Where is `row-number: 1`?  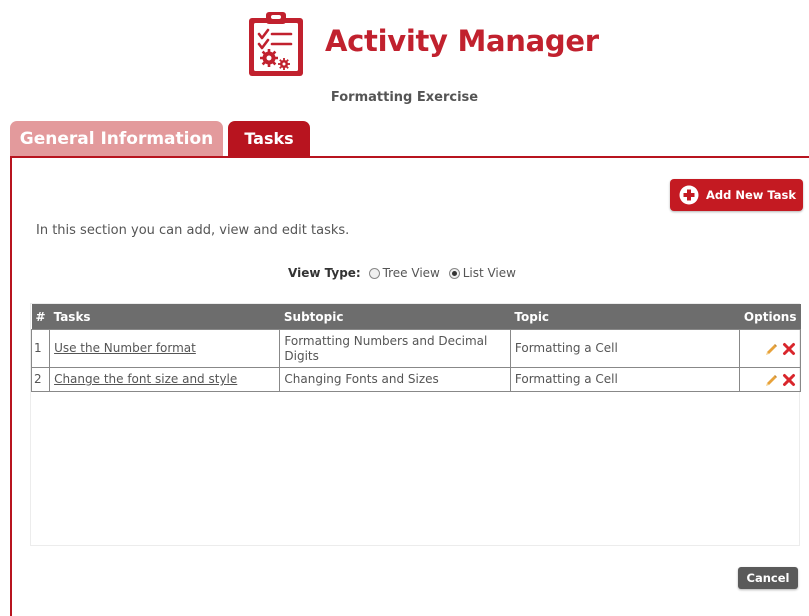 row-number: 1 is located at coordinates (40, 348).